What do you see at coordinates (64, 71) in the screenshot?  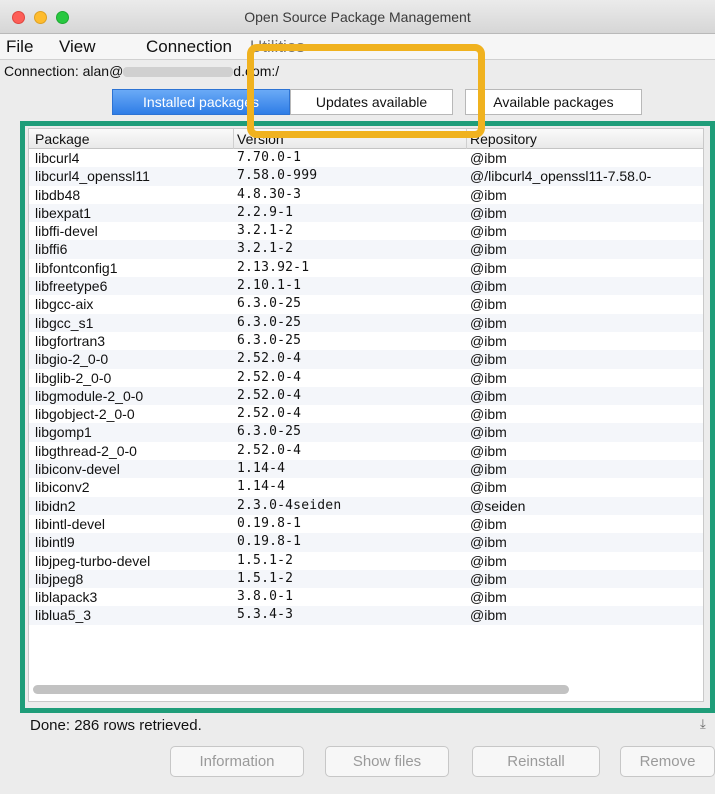 I see `connection-label: Connection: alan@` at bounding box center [64, 71].